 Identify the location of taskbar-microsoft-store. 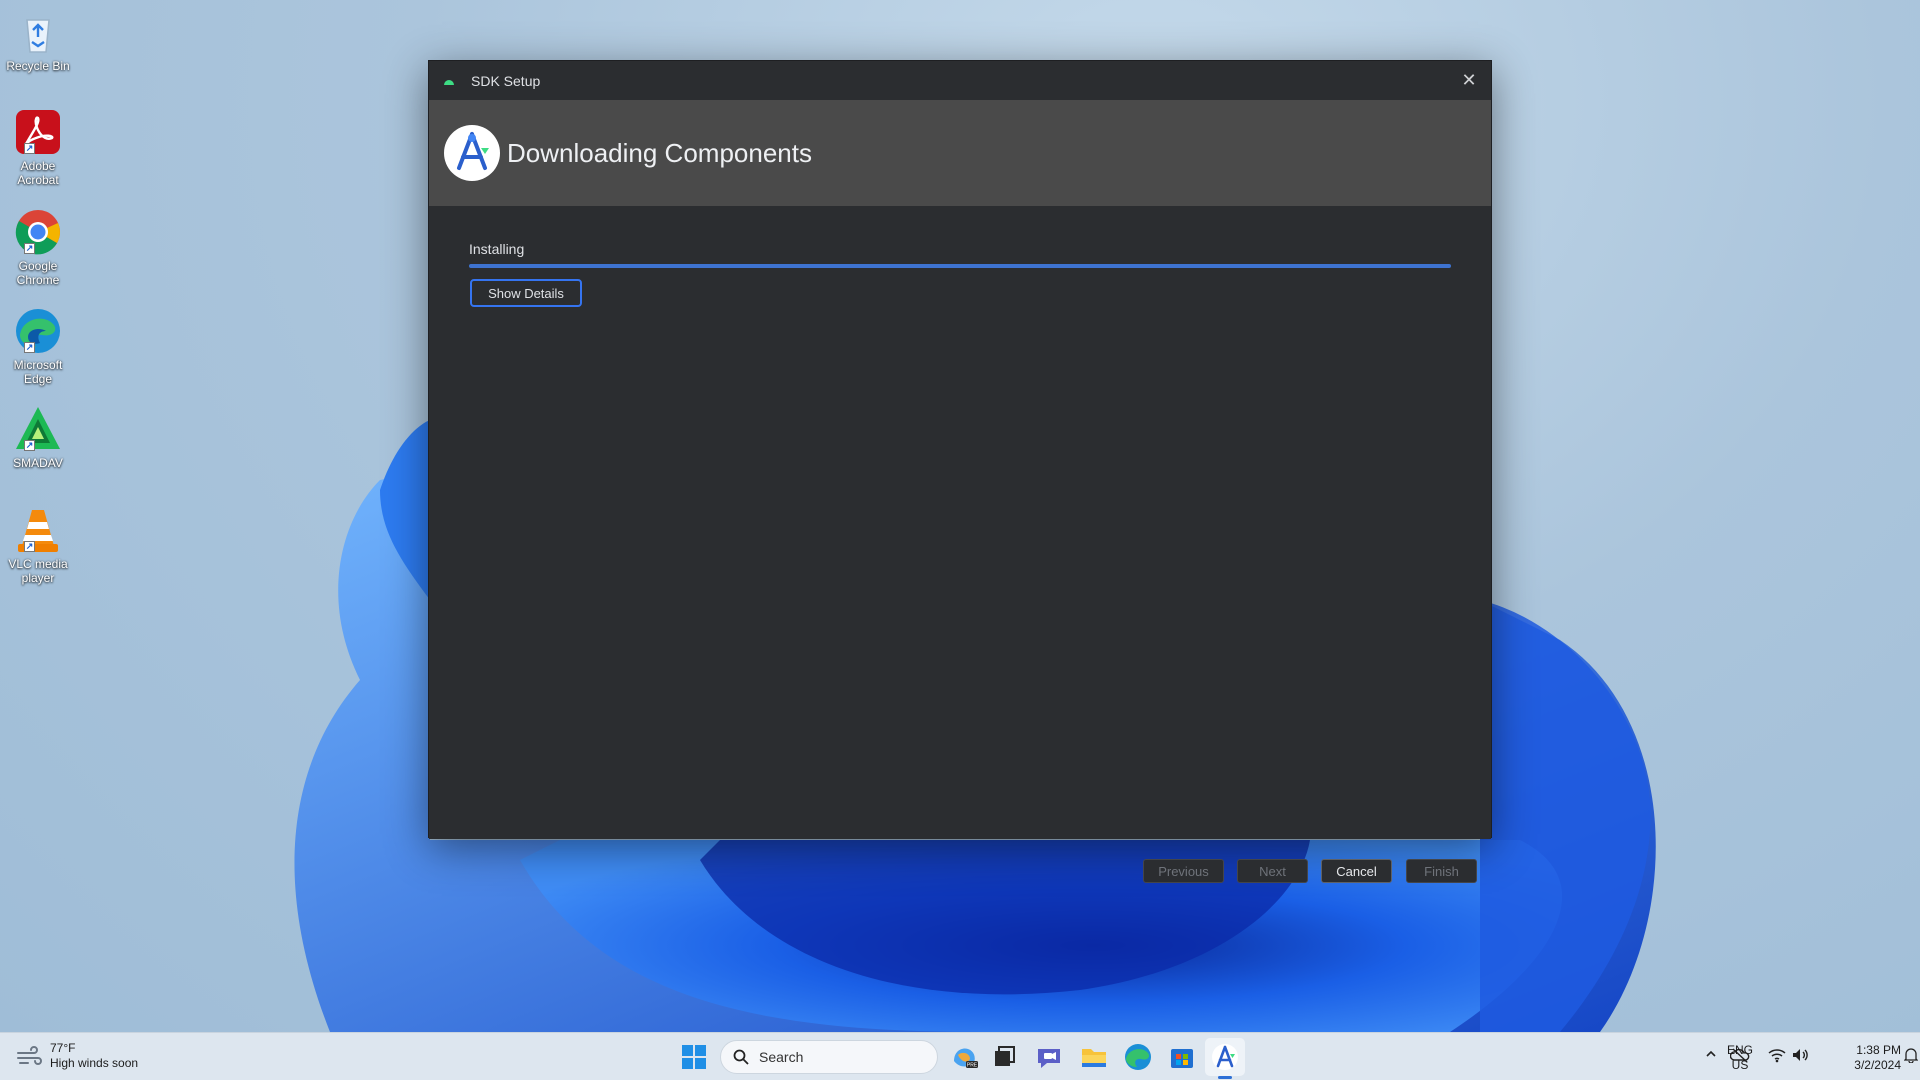
(1182, 1057).